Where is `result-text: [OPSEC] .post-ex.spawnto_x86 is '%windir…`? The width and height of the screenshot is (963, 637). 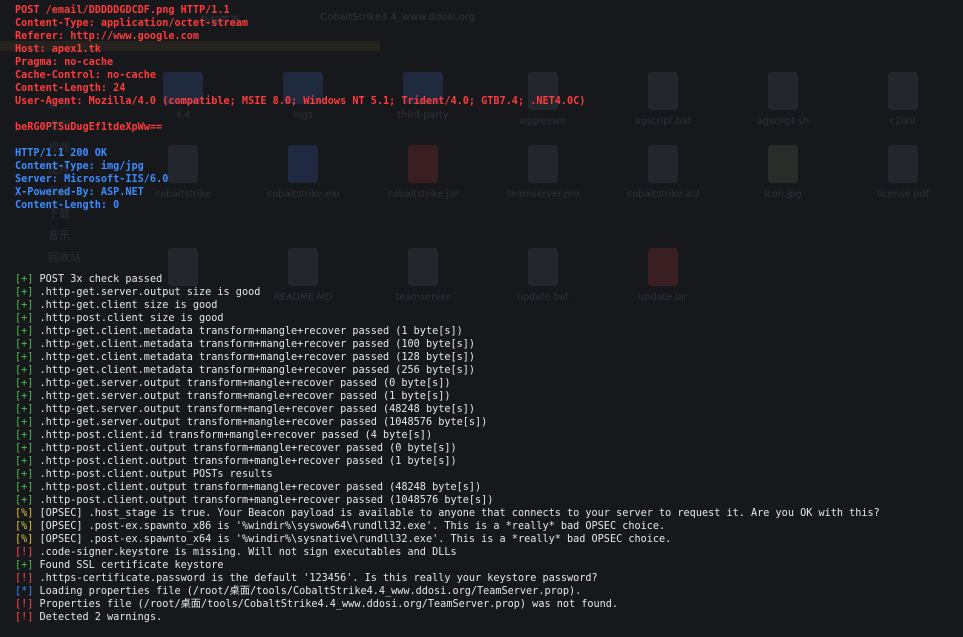 result-text: [OPSEC] .post-ex.spawnto_x86 is '%windir… is located at coordinates (349, 526).